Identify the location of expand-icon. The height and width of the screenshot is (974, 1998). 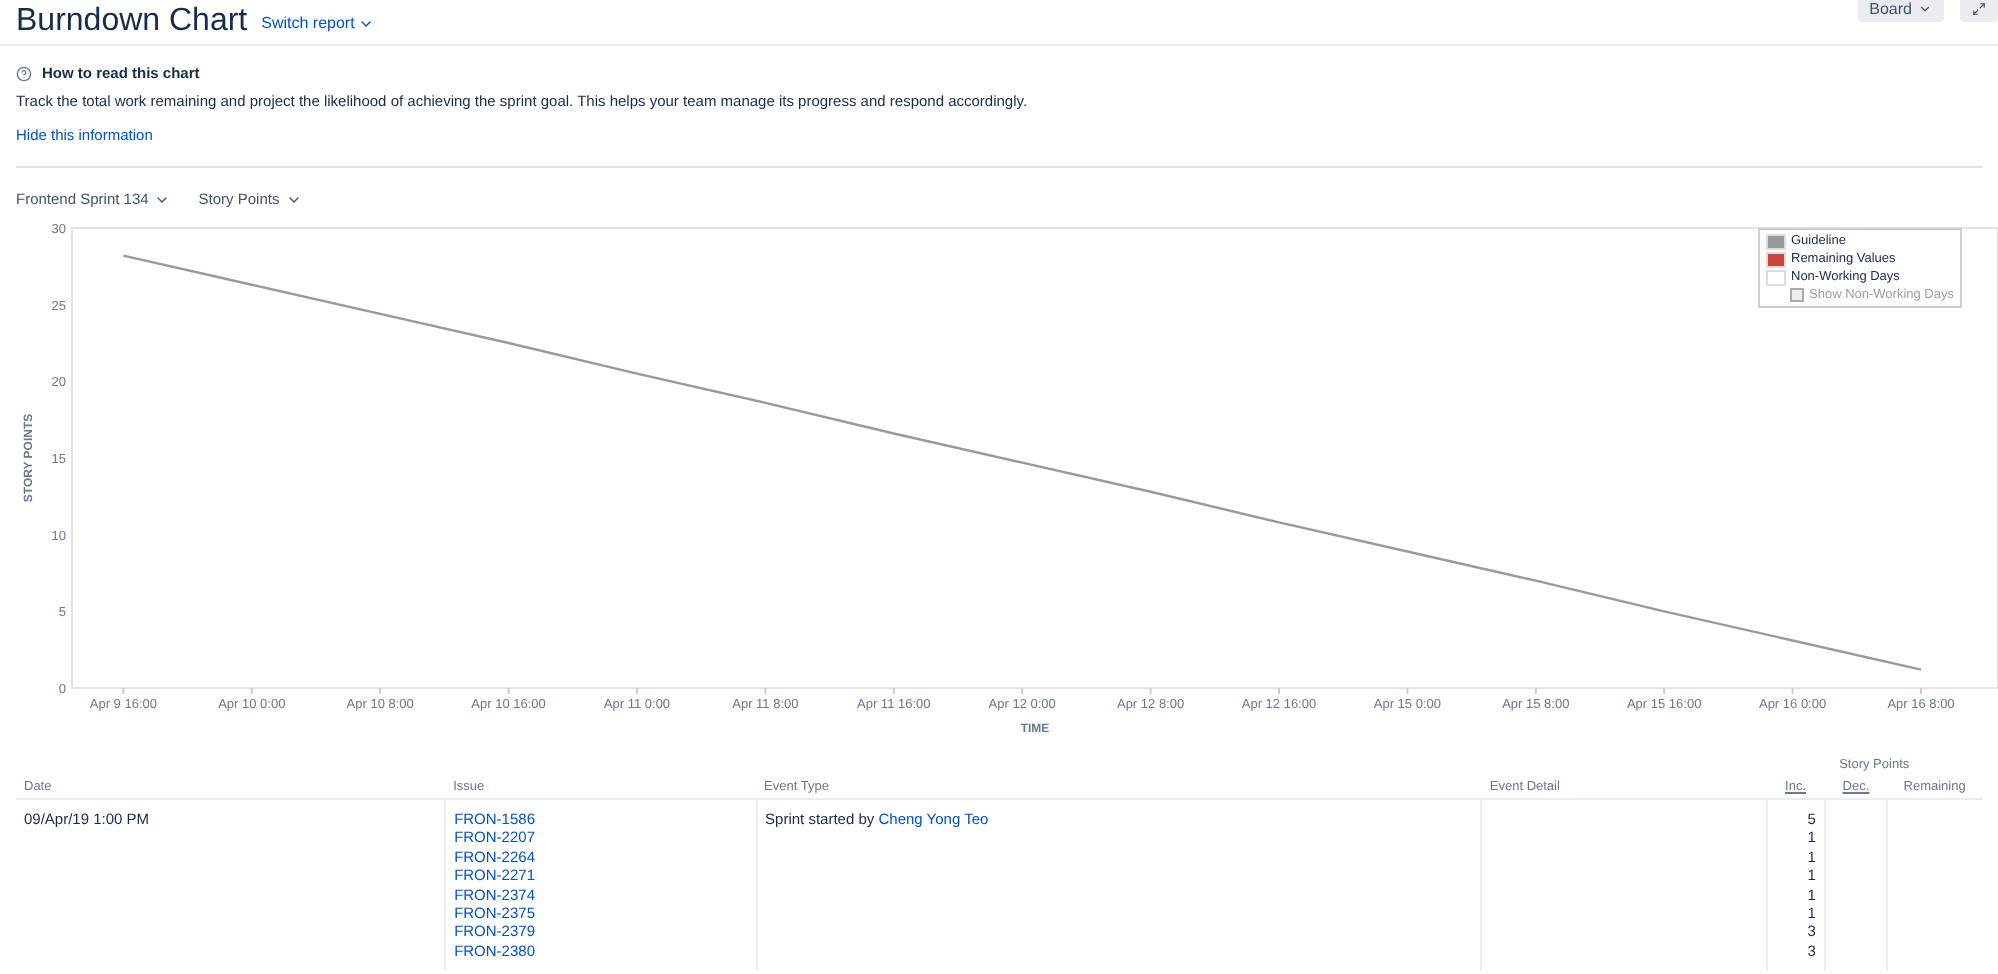
(1979, 8).